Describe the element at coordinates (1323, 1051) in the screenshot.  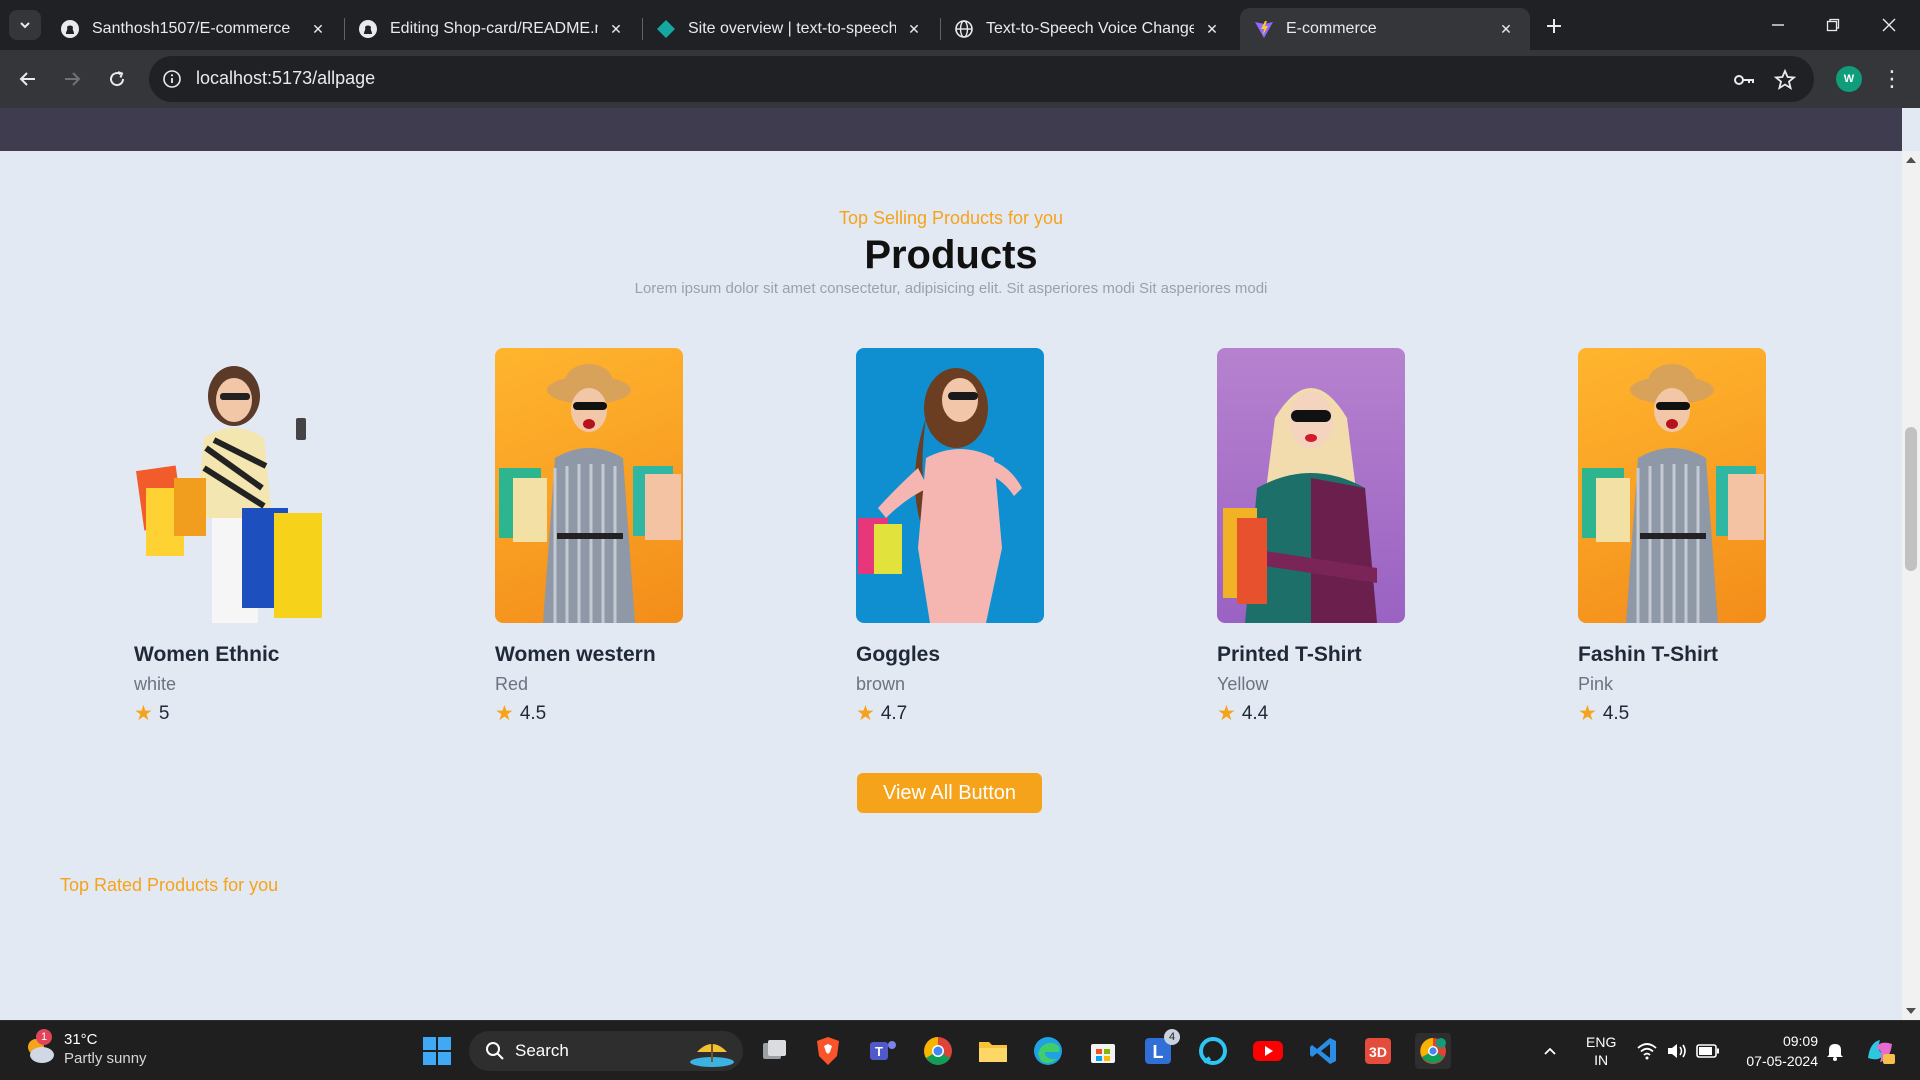
I see `vscode-icon` at that location.